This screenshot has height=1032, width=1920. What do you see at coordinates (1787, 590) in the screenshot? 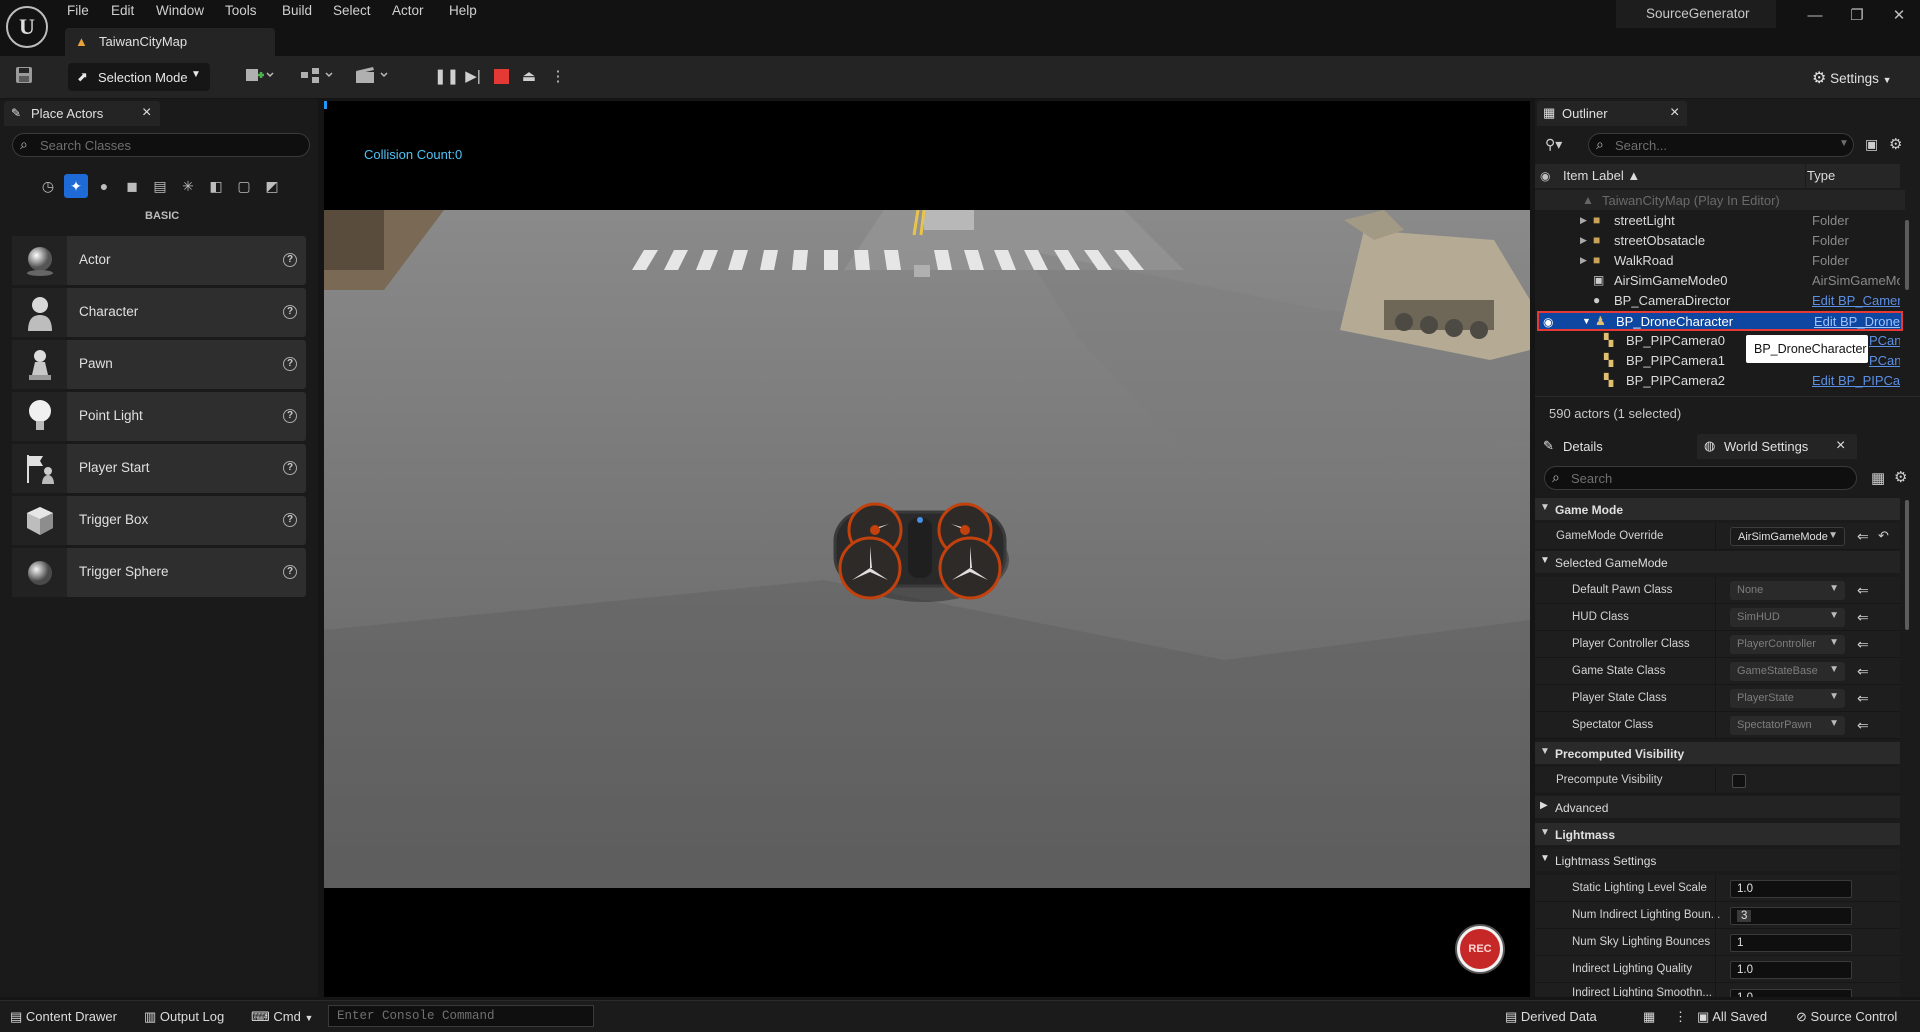
I see `default-pawn-dropdown: None ▼` at bounding box center [1787, 590].